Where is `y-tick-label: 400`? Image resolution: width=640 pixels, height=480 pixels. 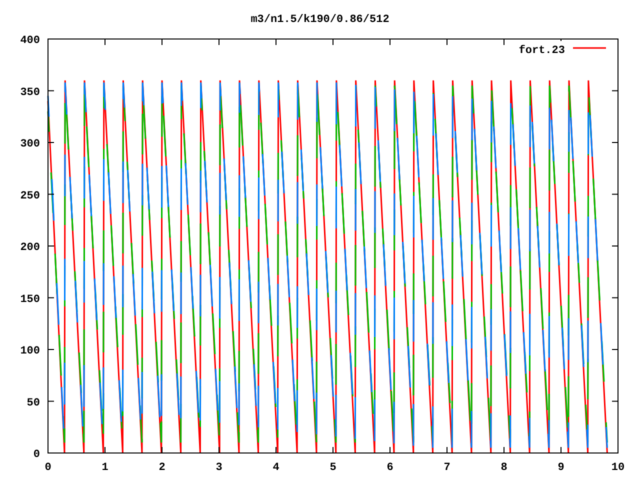
y-tick-label: 400 is located at coordinates (30, 41).